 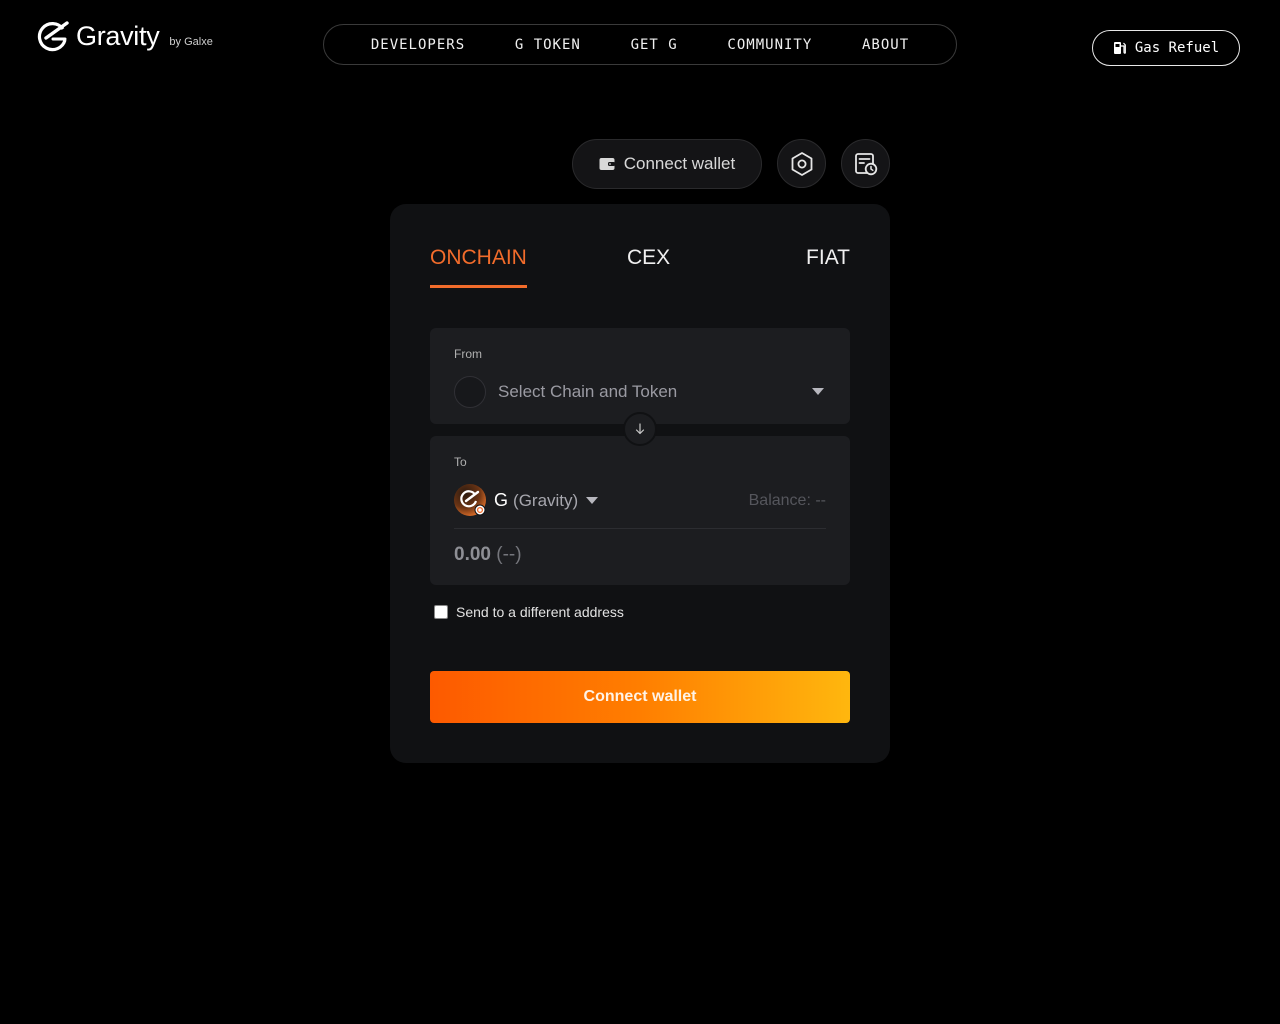 What do you see at coordinates (546, 500) in the screenshot?
I see `to-token-fullname: (Gravity)` at bounding box center [546, 500].